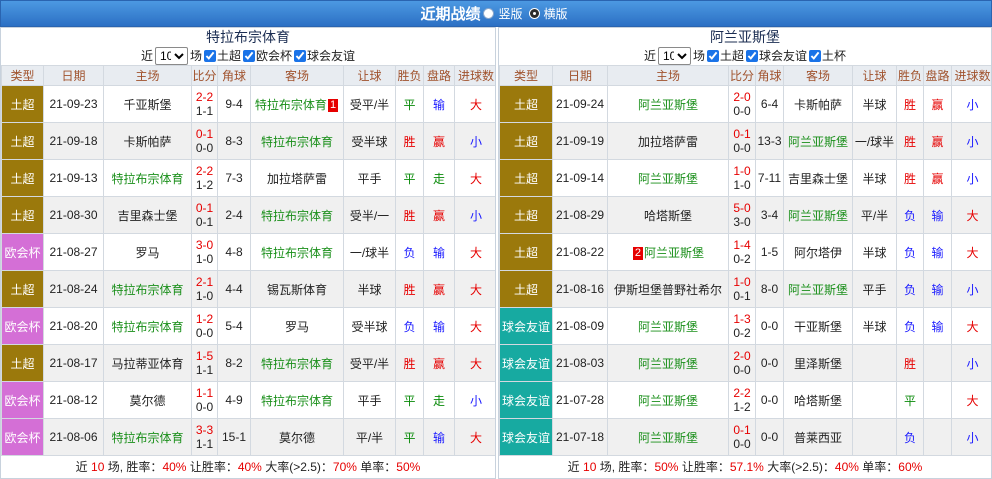  I want to click on home-team-link: 罗马, so click(147, 253).